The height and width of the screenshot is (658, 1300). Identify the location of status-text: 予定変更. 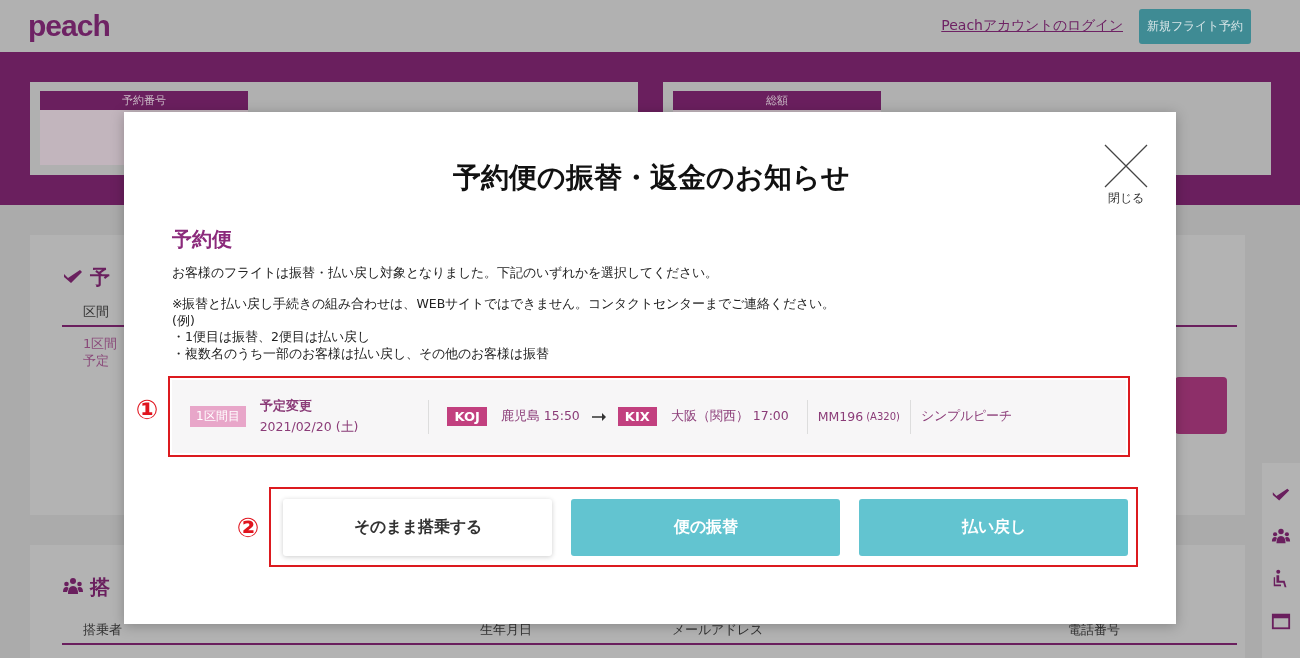
(286, 406).